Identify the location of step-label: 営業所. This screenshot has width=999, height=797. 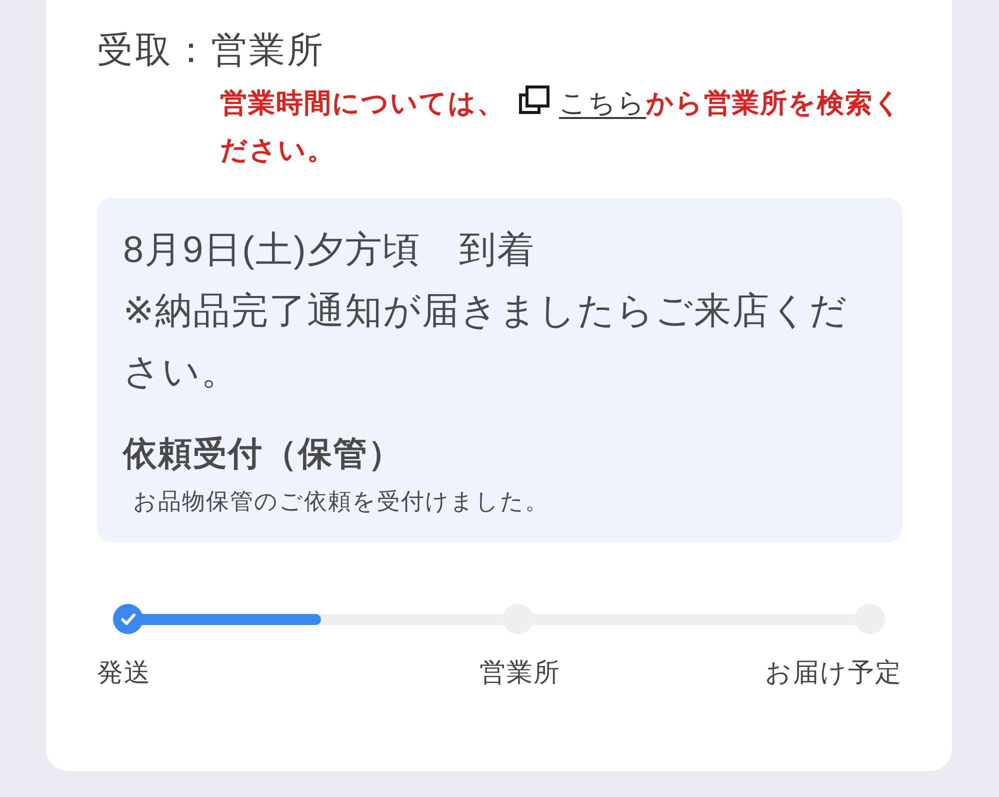
(520, 672).